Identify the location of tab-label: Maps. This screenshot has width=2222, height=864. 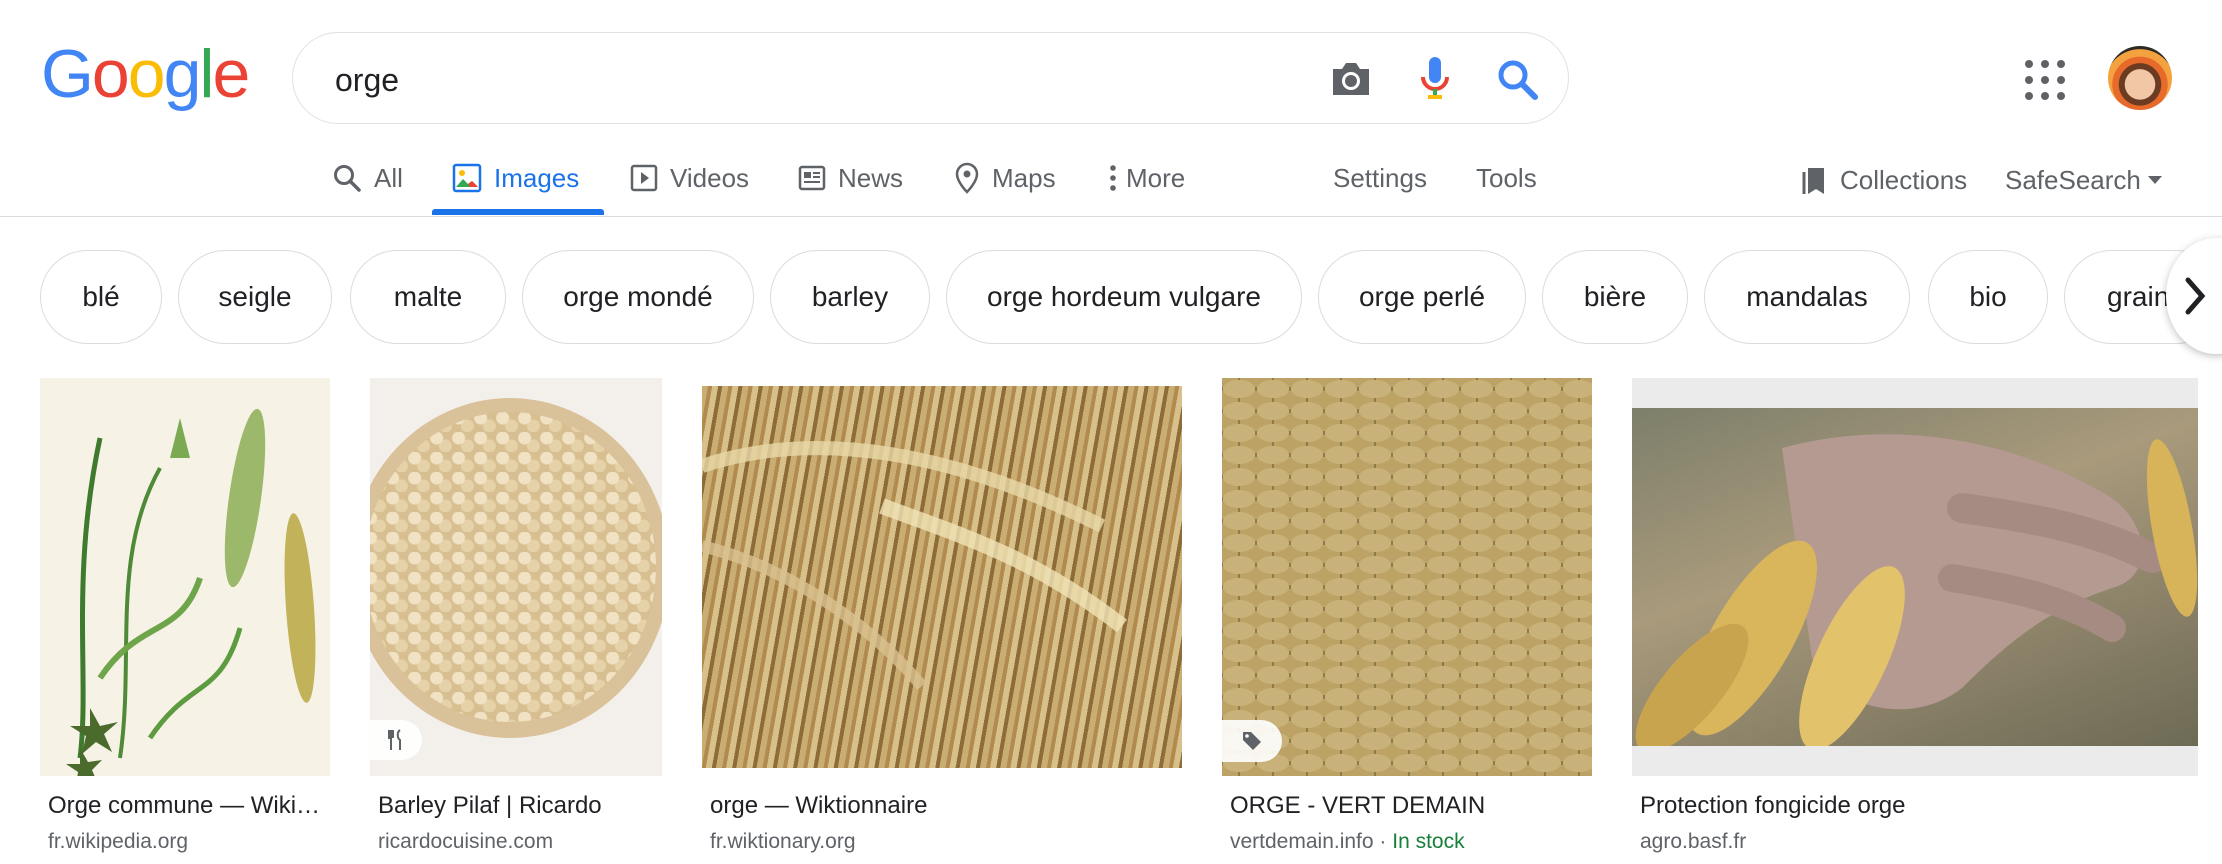
(1024, 177).